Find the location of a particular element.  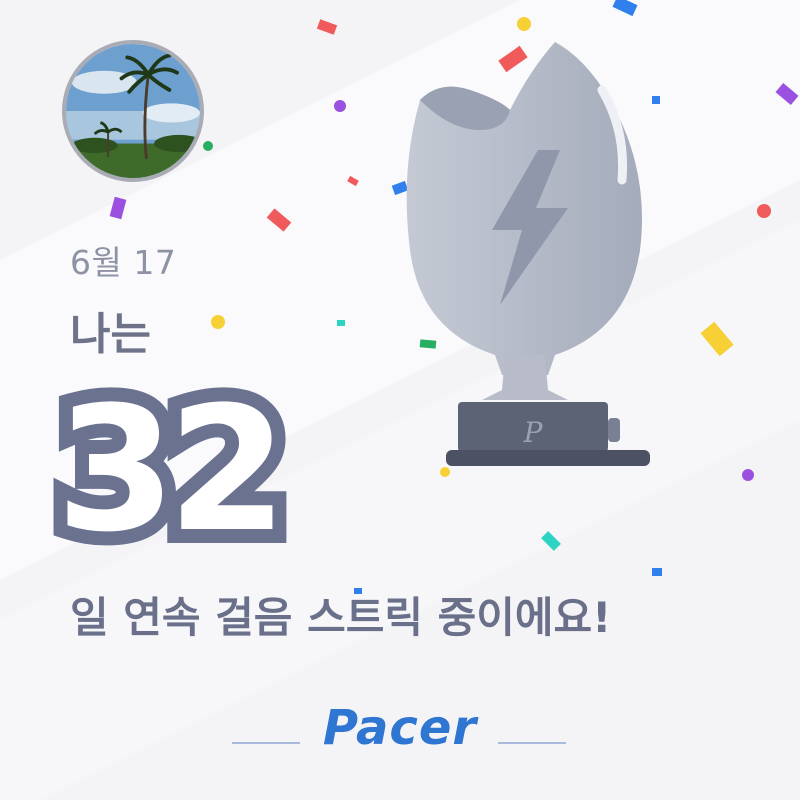

date-label: 6월 17 is located at coordinates (123, 262).